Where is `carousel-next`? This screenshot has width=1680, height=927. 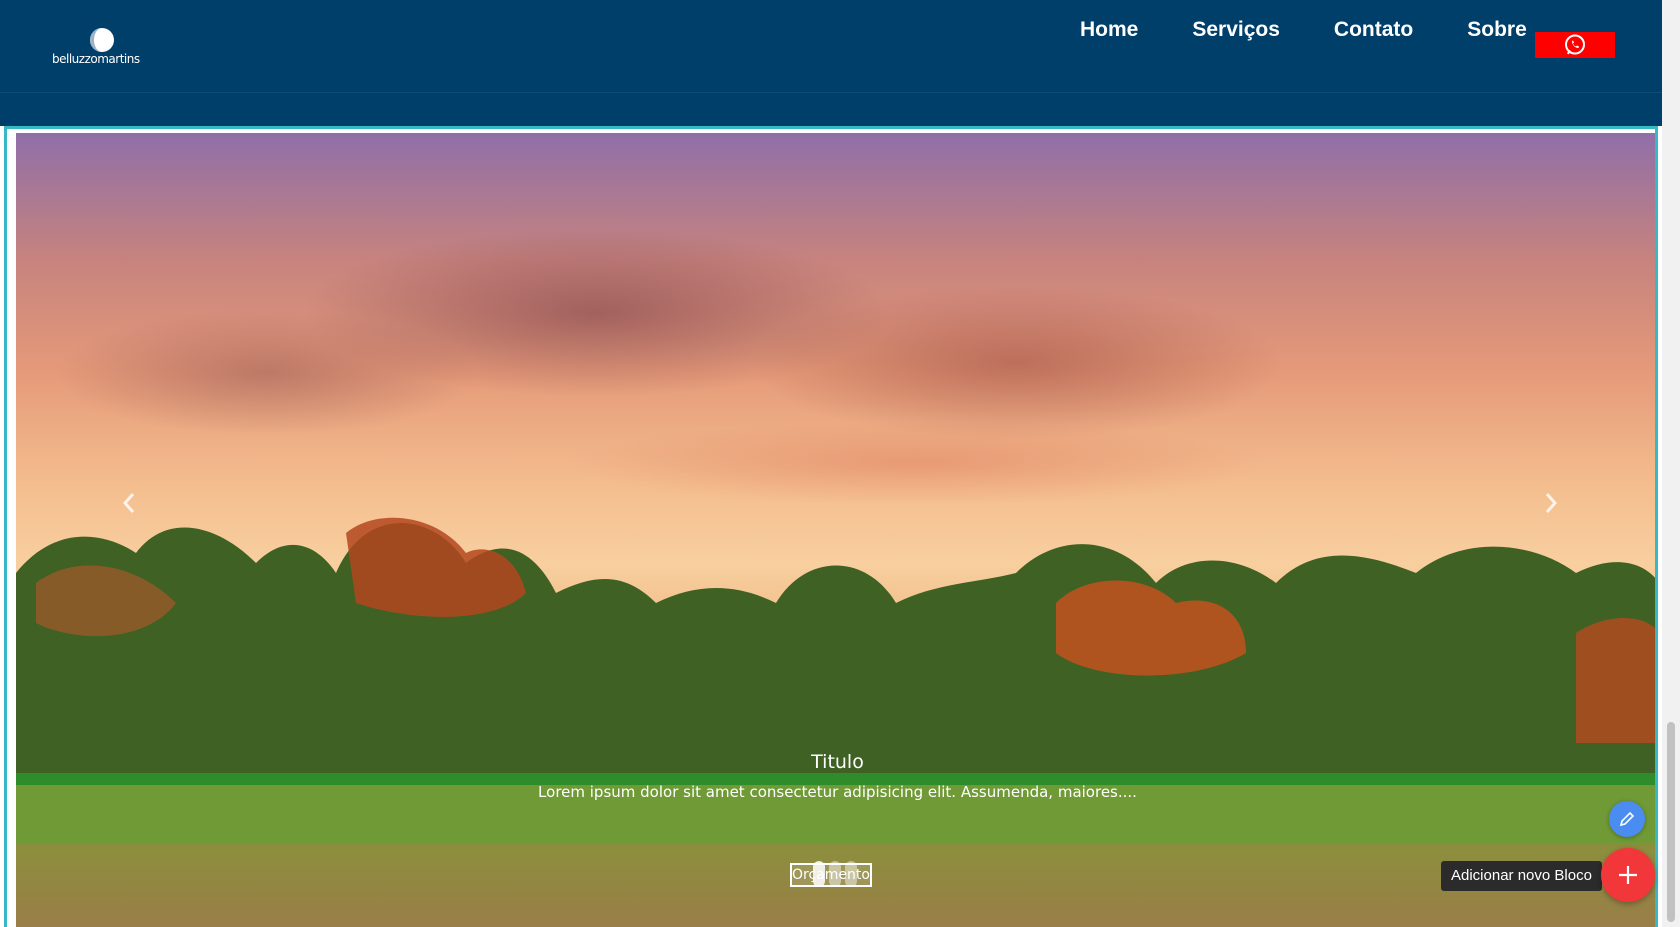
carousel-next is located at coordinates (1551, 503).